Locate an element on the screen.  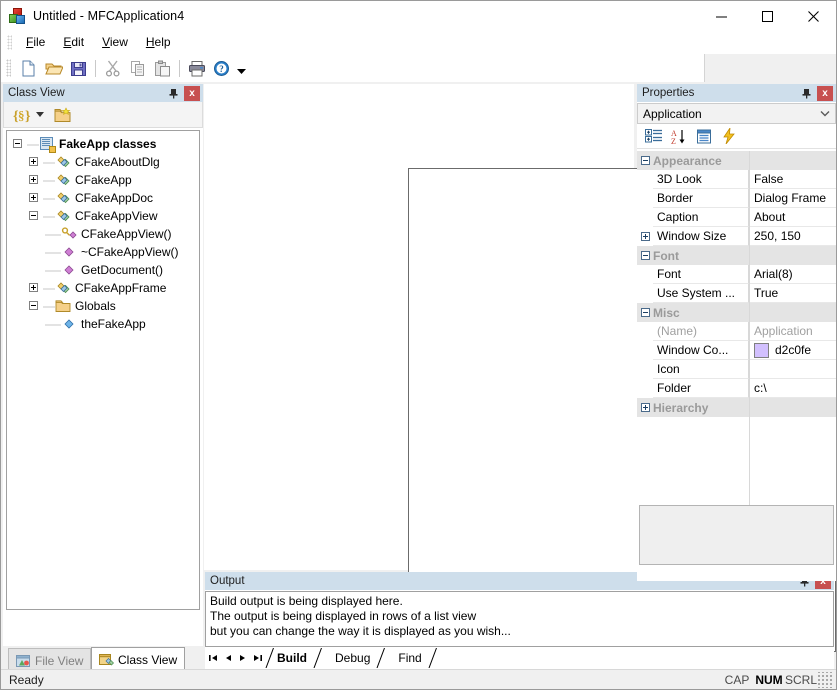
paste-button is located at coordinates (162, 68).